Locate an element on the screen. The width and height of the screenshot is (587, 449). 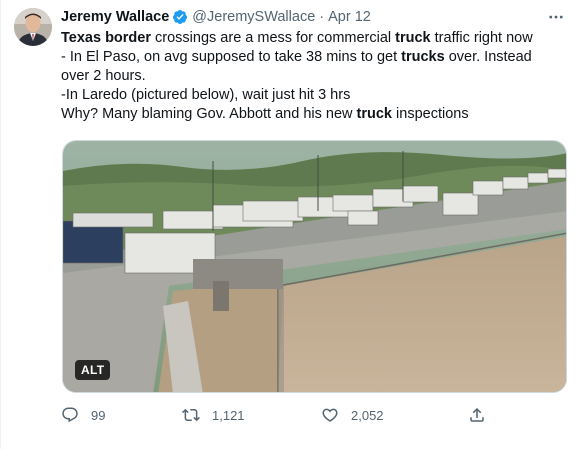
tweet-date: Apr 12 is located at coordinates (349, 17).